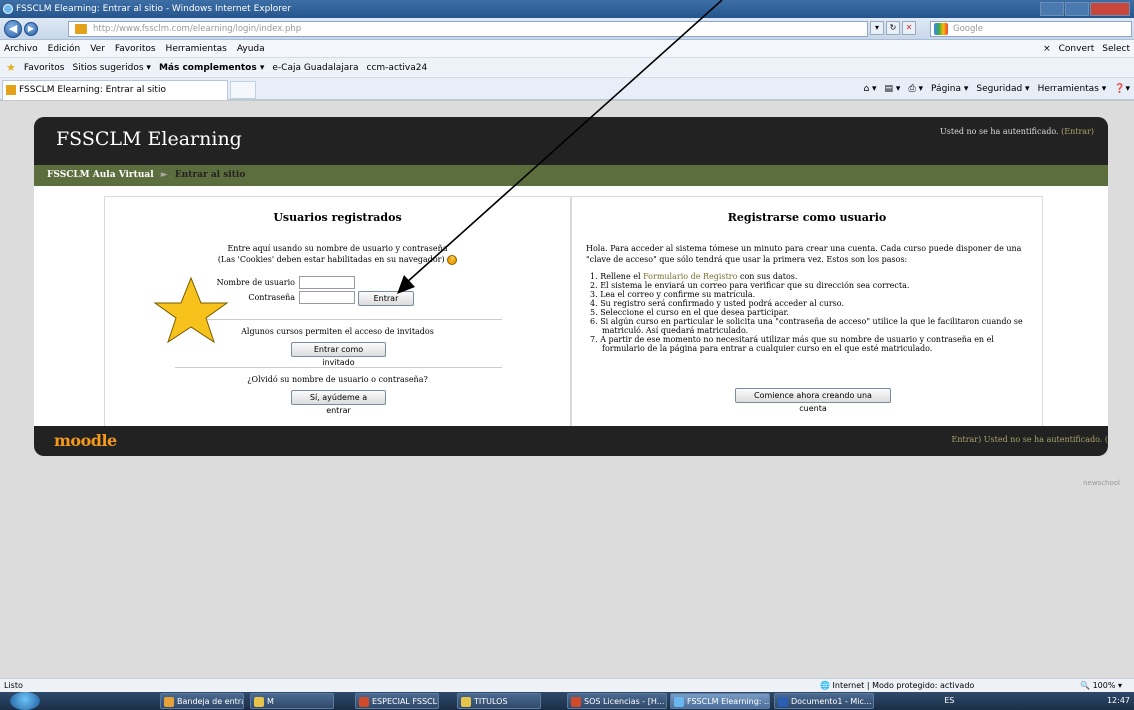  Describe the element at coordinates (909, 28) in the screenshot. I see `stop-icon: ✕` at that location.